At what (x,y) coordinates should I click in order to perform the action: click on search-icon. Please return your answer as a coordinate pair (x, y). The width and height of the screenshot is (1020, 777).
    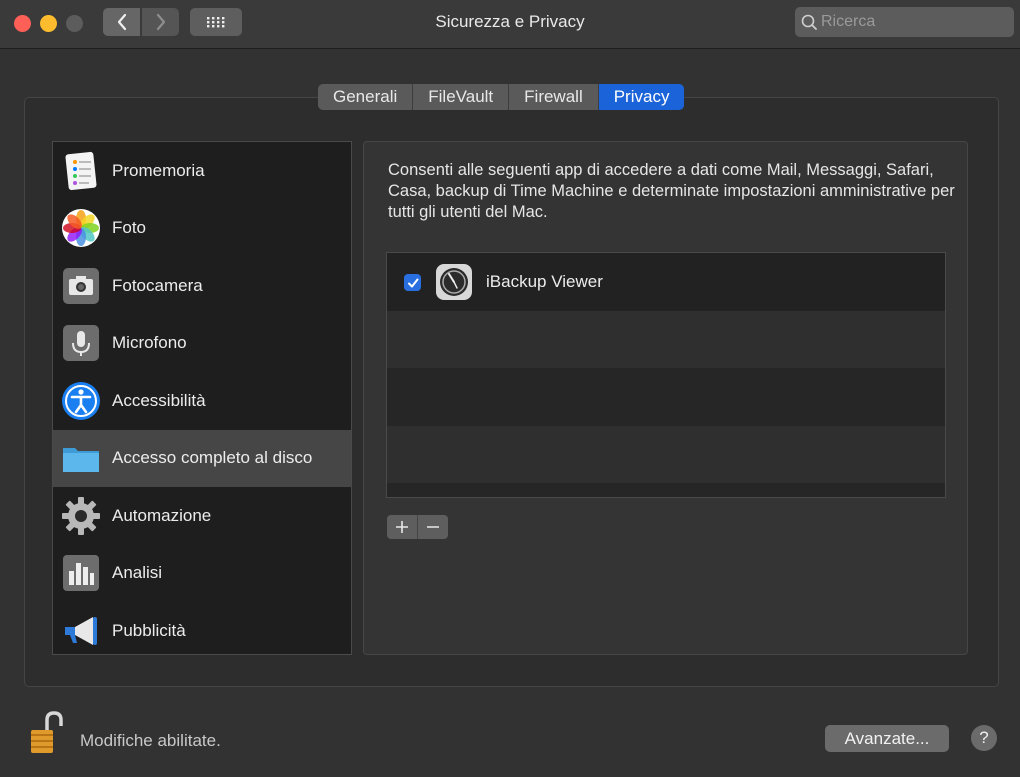
    Looking at the image, I should click on (809, 22).